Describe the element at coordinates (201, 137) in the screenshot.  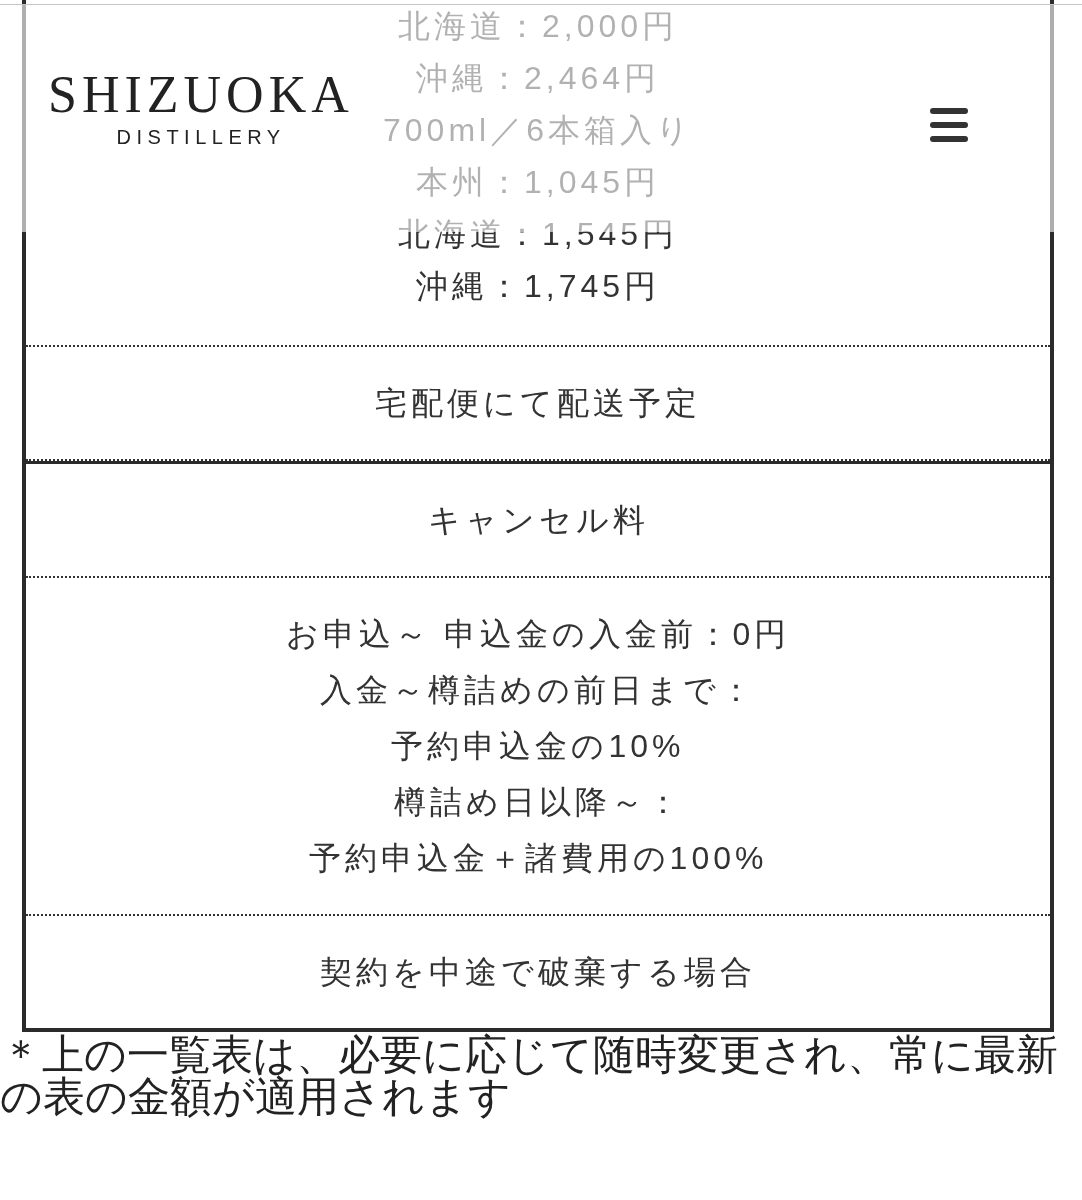
I see `brand-subtitle: DISTILLERY` at that location.